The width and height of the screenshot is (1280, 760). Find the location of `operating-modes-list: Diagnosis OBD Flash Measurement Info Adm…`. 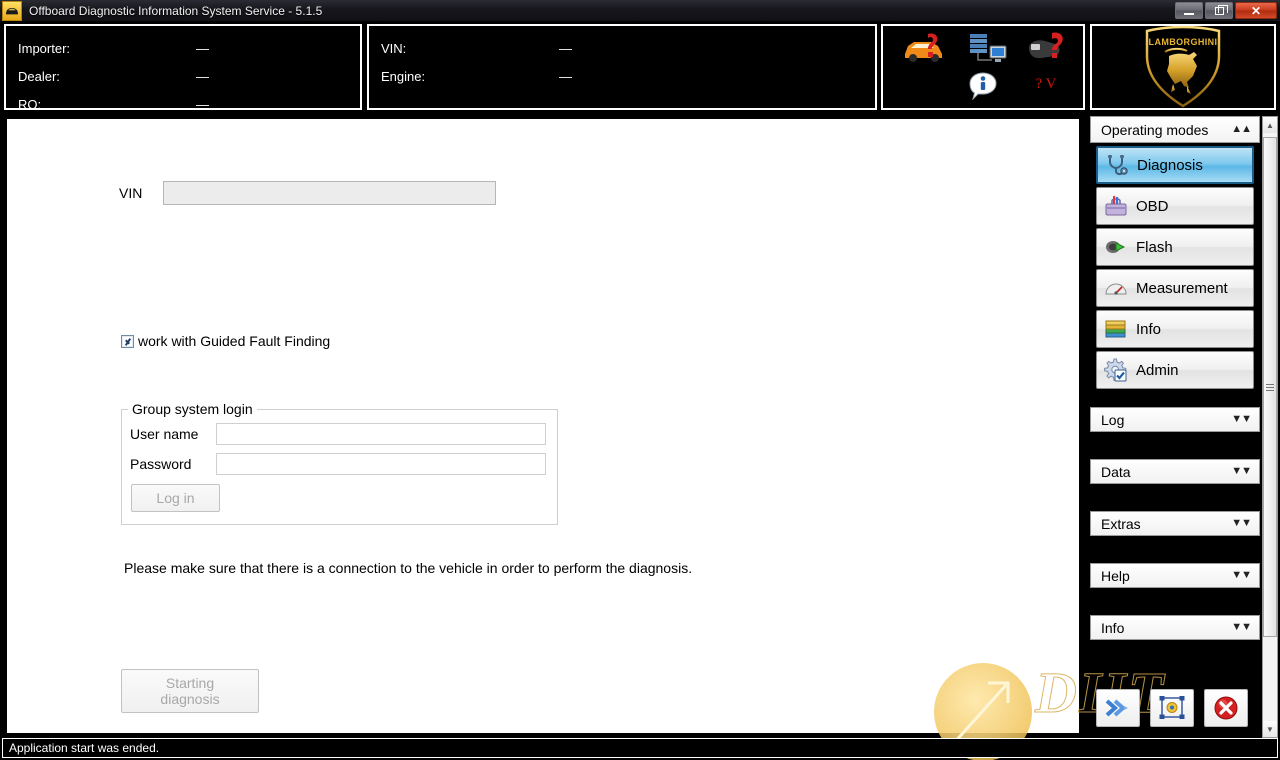

operating-modes-list: Diagnosis OBD Flash Measurement Info Adm… is located at coordinates (1175, 269).